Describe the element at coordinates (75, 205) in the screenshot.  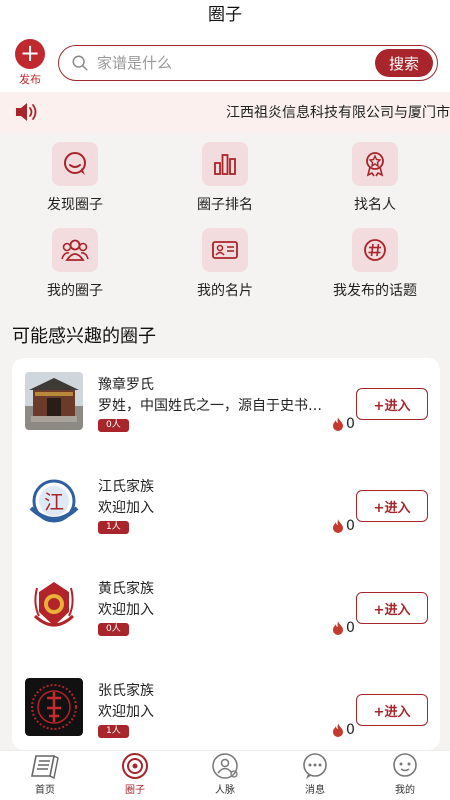
I see `feature-label: 发现圈子` at that location.